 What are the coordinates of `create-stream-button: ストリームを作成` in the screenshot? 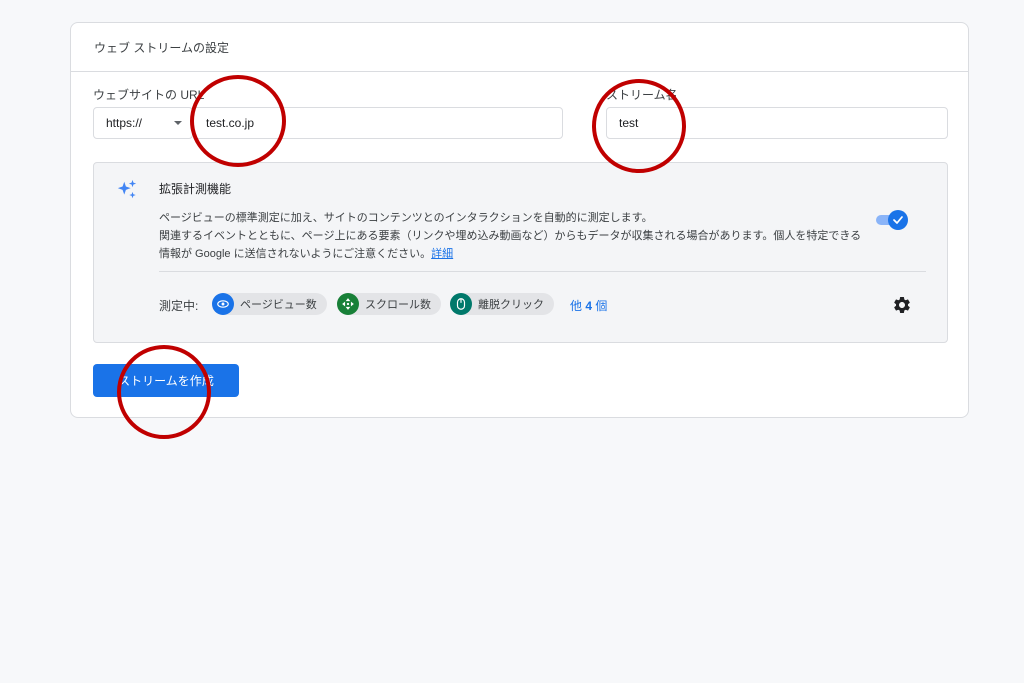 It's located at (166, 380).